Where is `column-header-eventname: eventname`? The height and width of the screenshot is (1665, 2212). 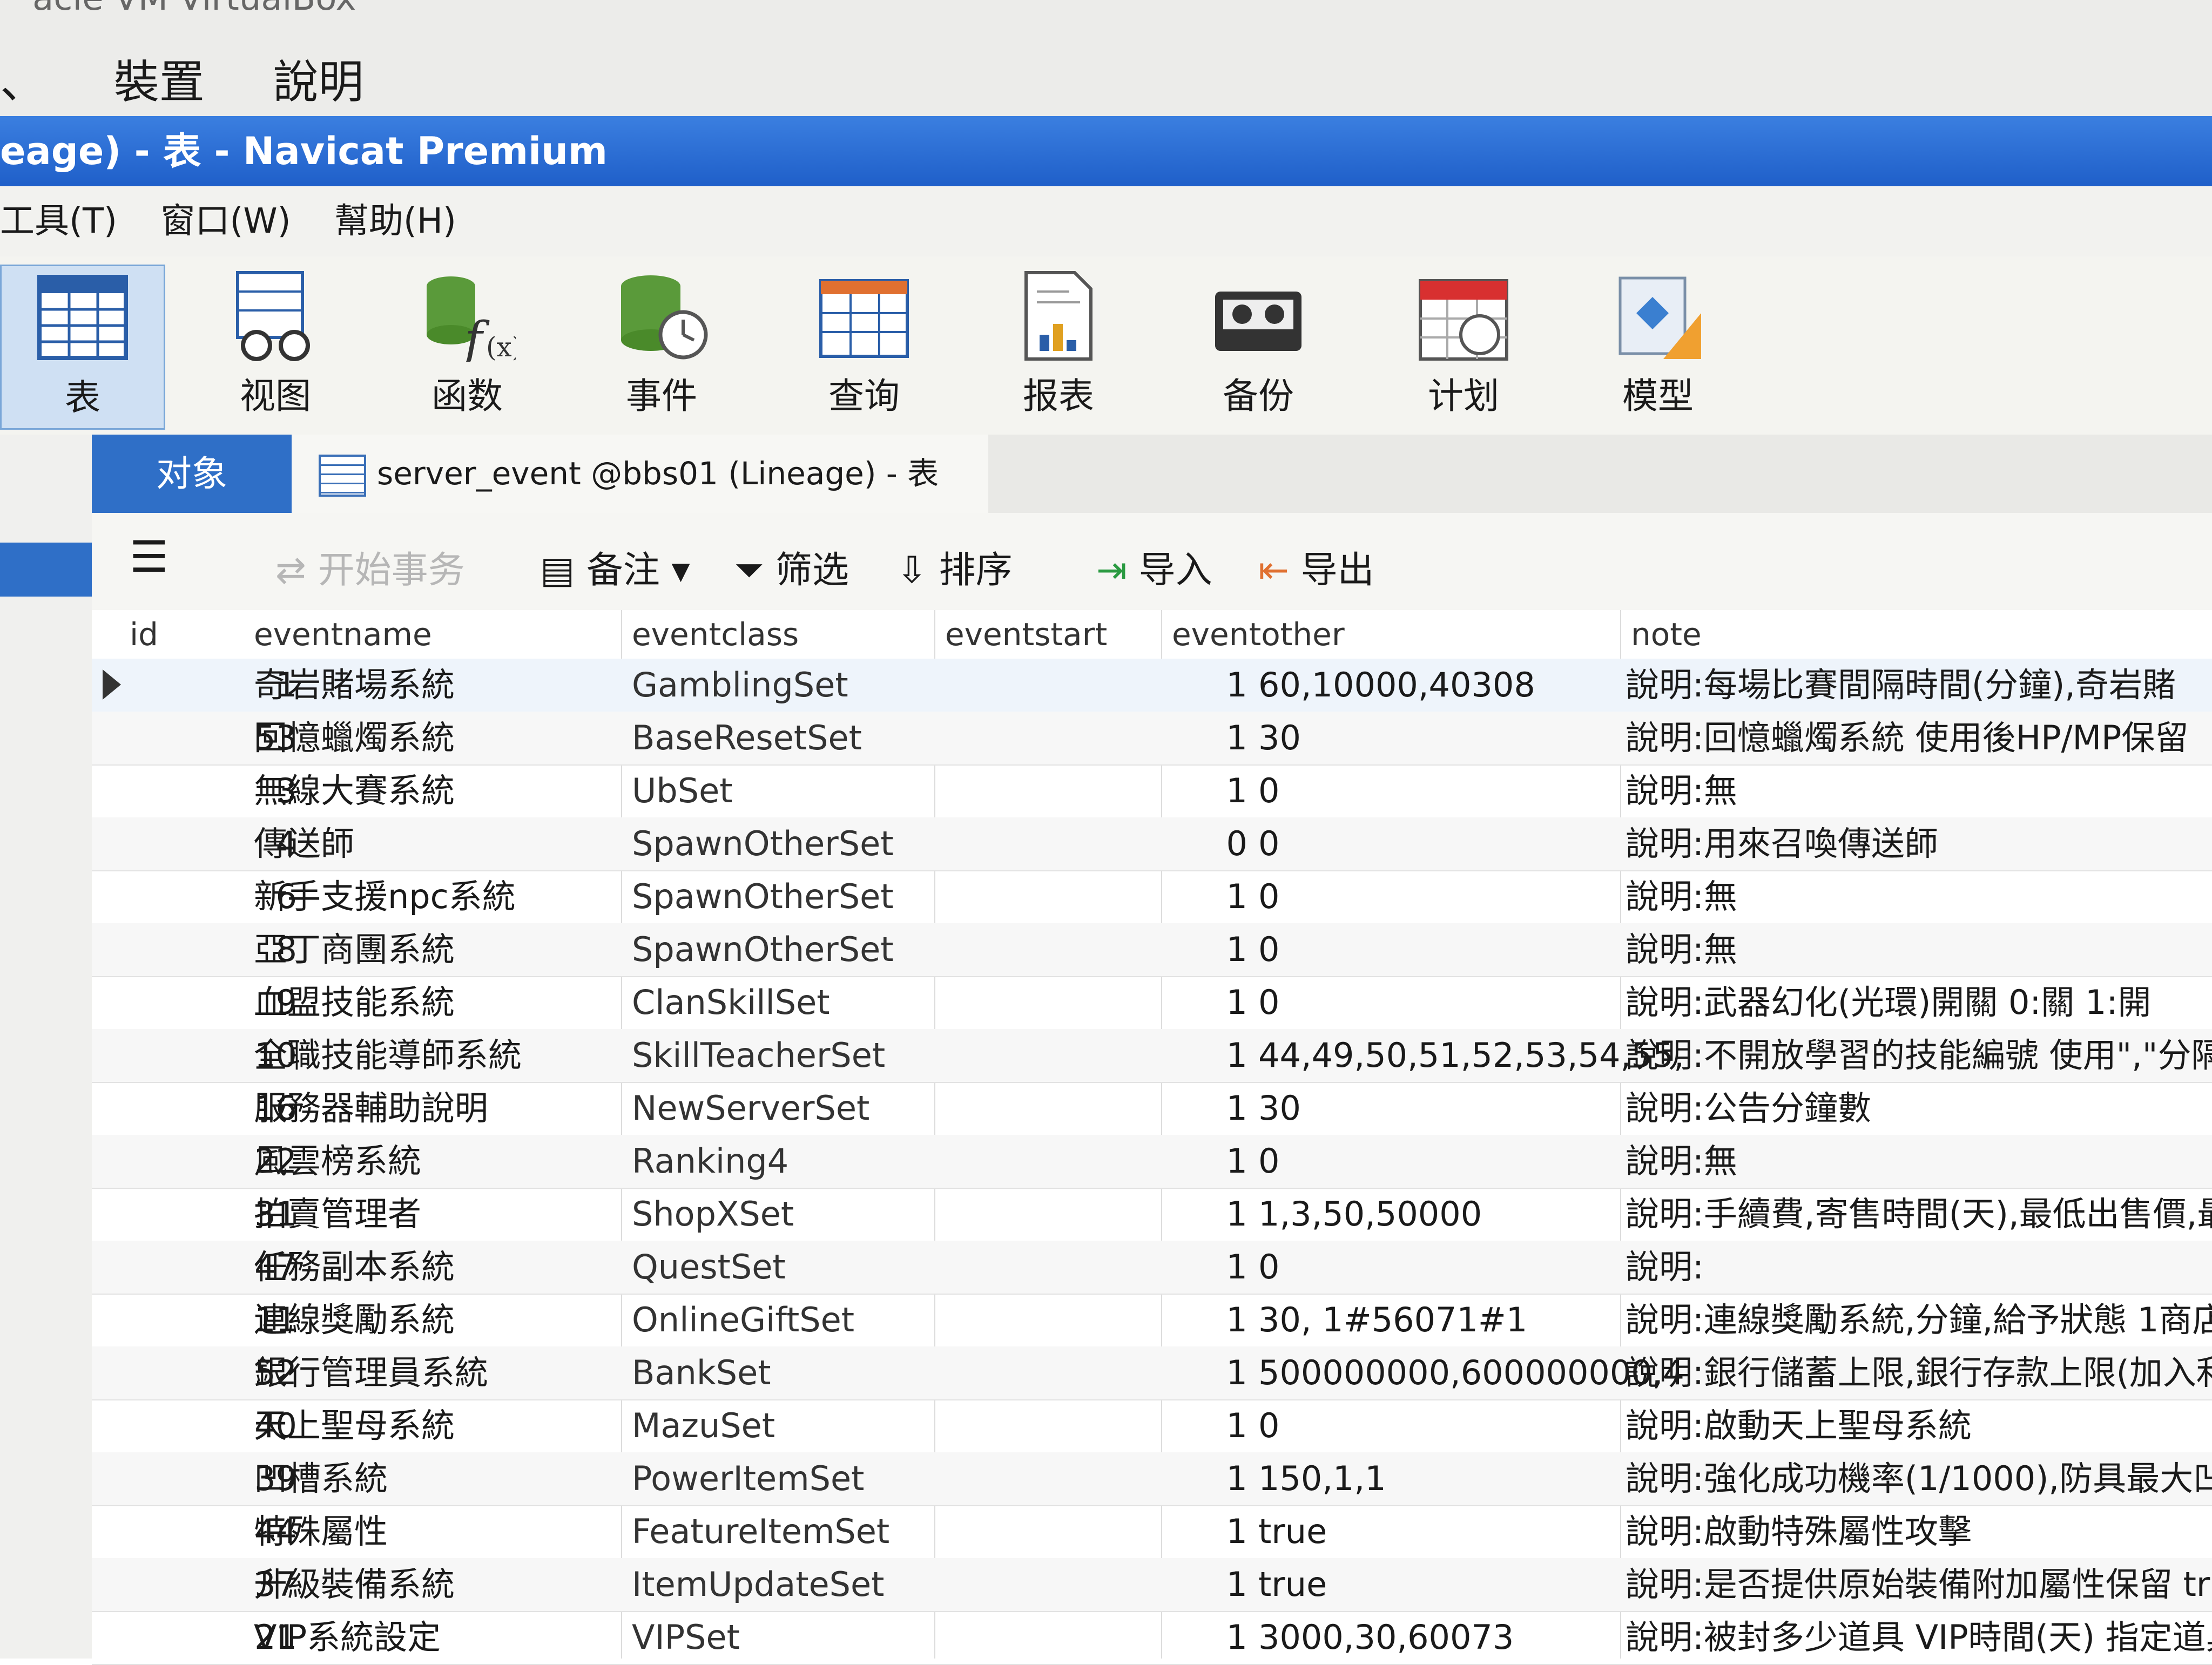
column-header-eventname: eventname is located at coordinates (343, 634).